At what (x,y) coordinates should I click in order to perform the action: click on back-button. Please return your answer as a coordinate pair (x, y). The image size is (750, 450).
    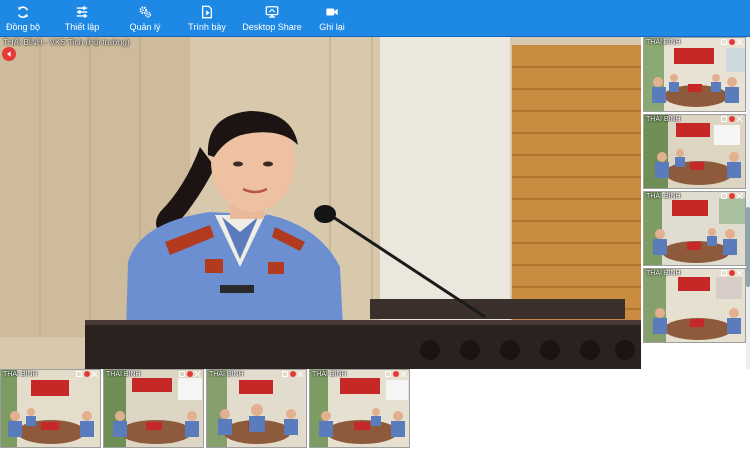
    Looking at the image, I should click on (9, 54).